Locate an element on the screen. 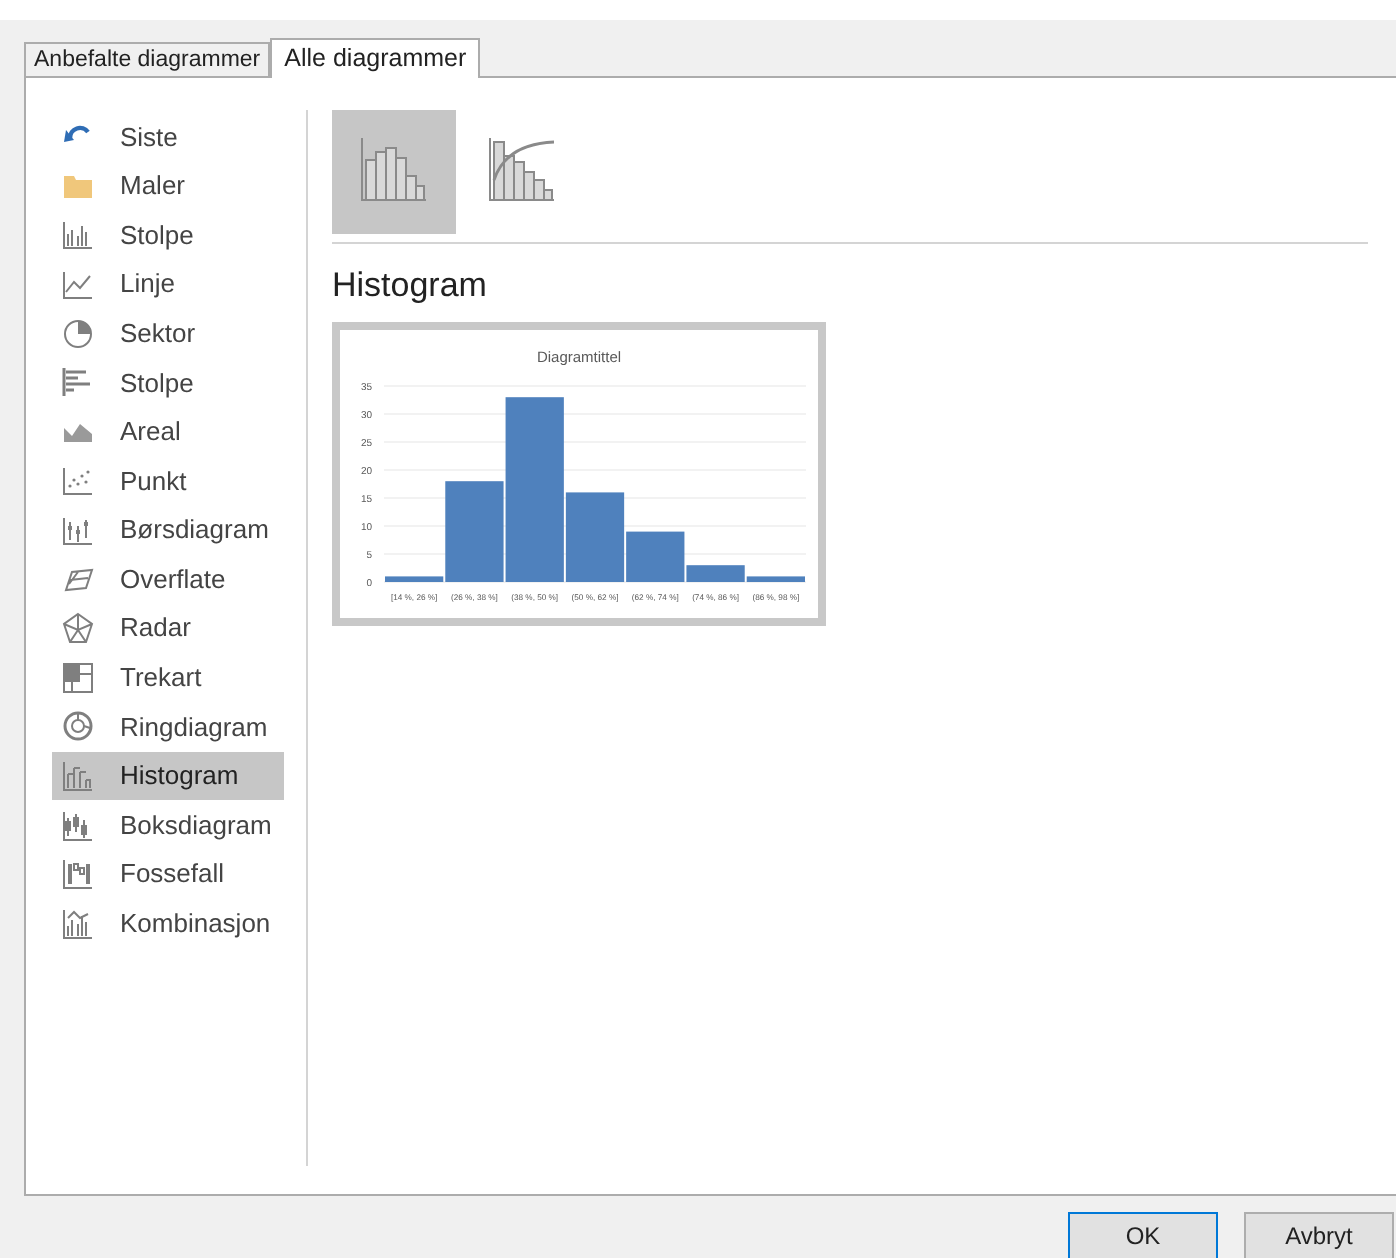 The height and width of the screenshot is (1258, 1396). column-chart-icon is located at coordinates (78, 234).